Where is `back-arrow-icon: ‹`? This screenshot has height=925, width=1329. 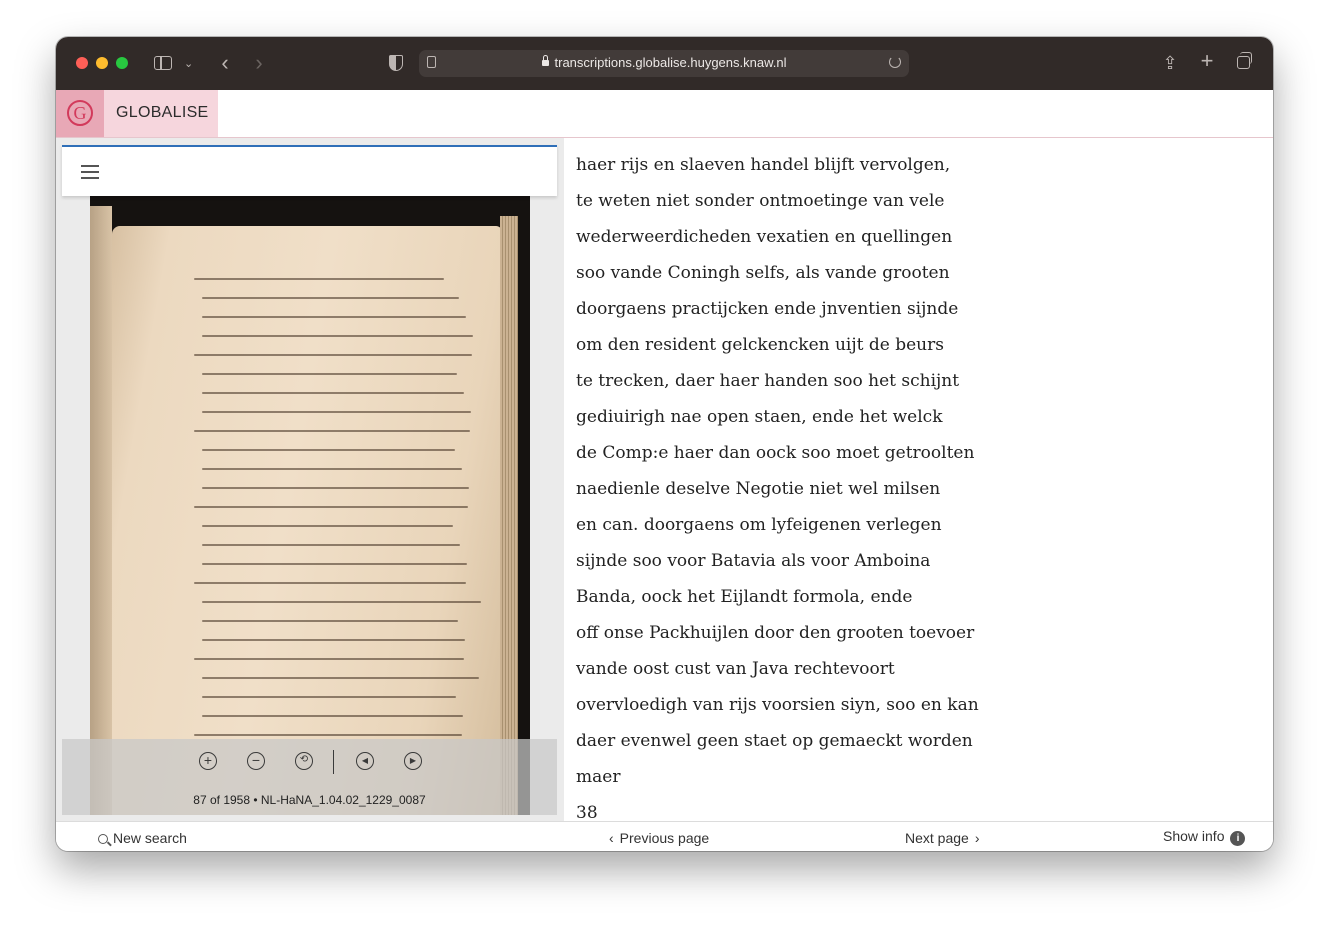 back-arrow-icon: ‹ is located at coordinates (225, 63).